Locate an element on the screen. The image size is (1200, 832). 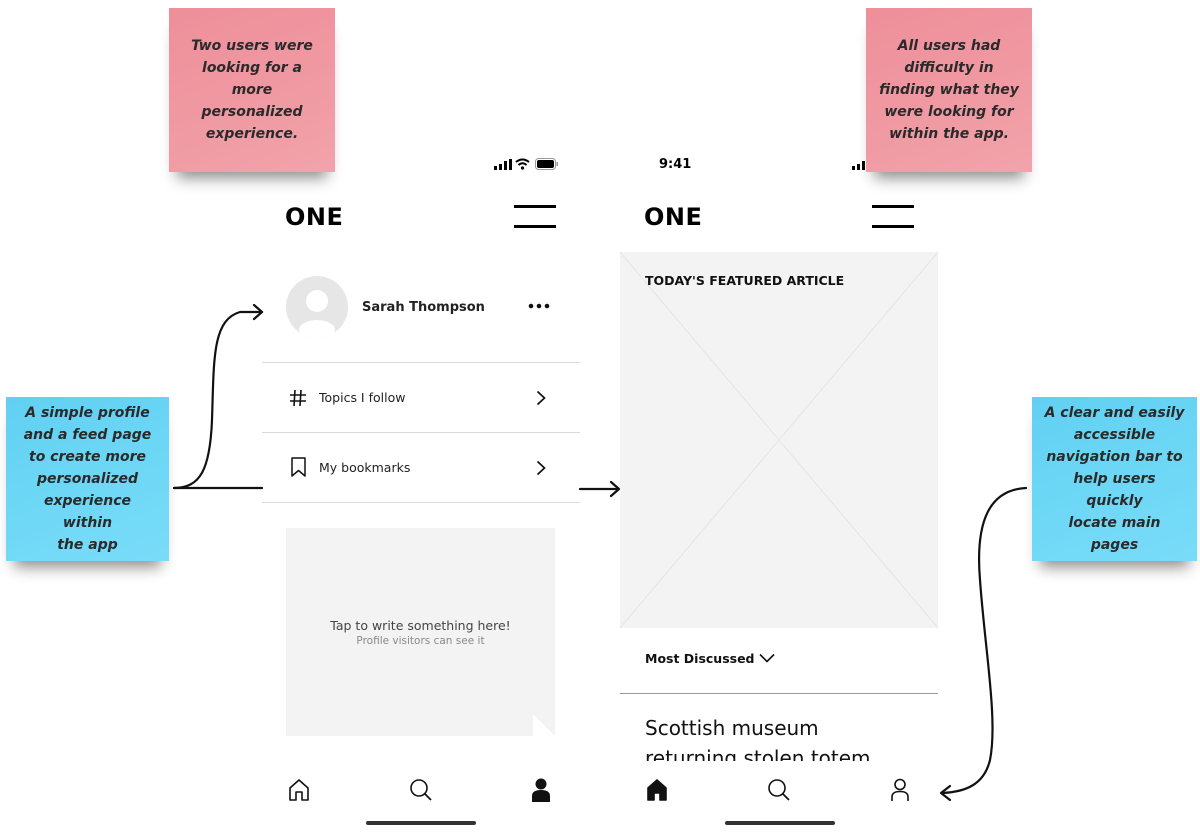
menu-item-label: My bookmarks is located at coordinates (365, 467).